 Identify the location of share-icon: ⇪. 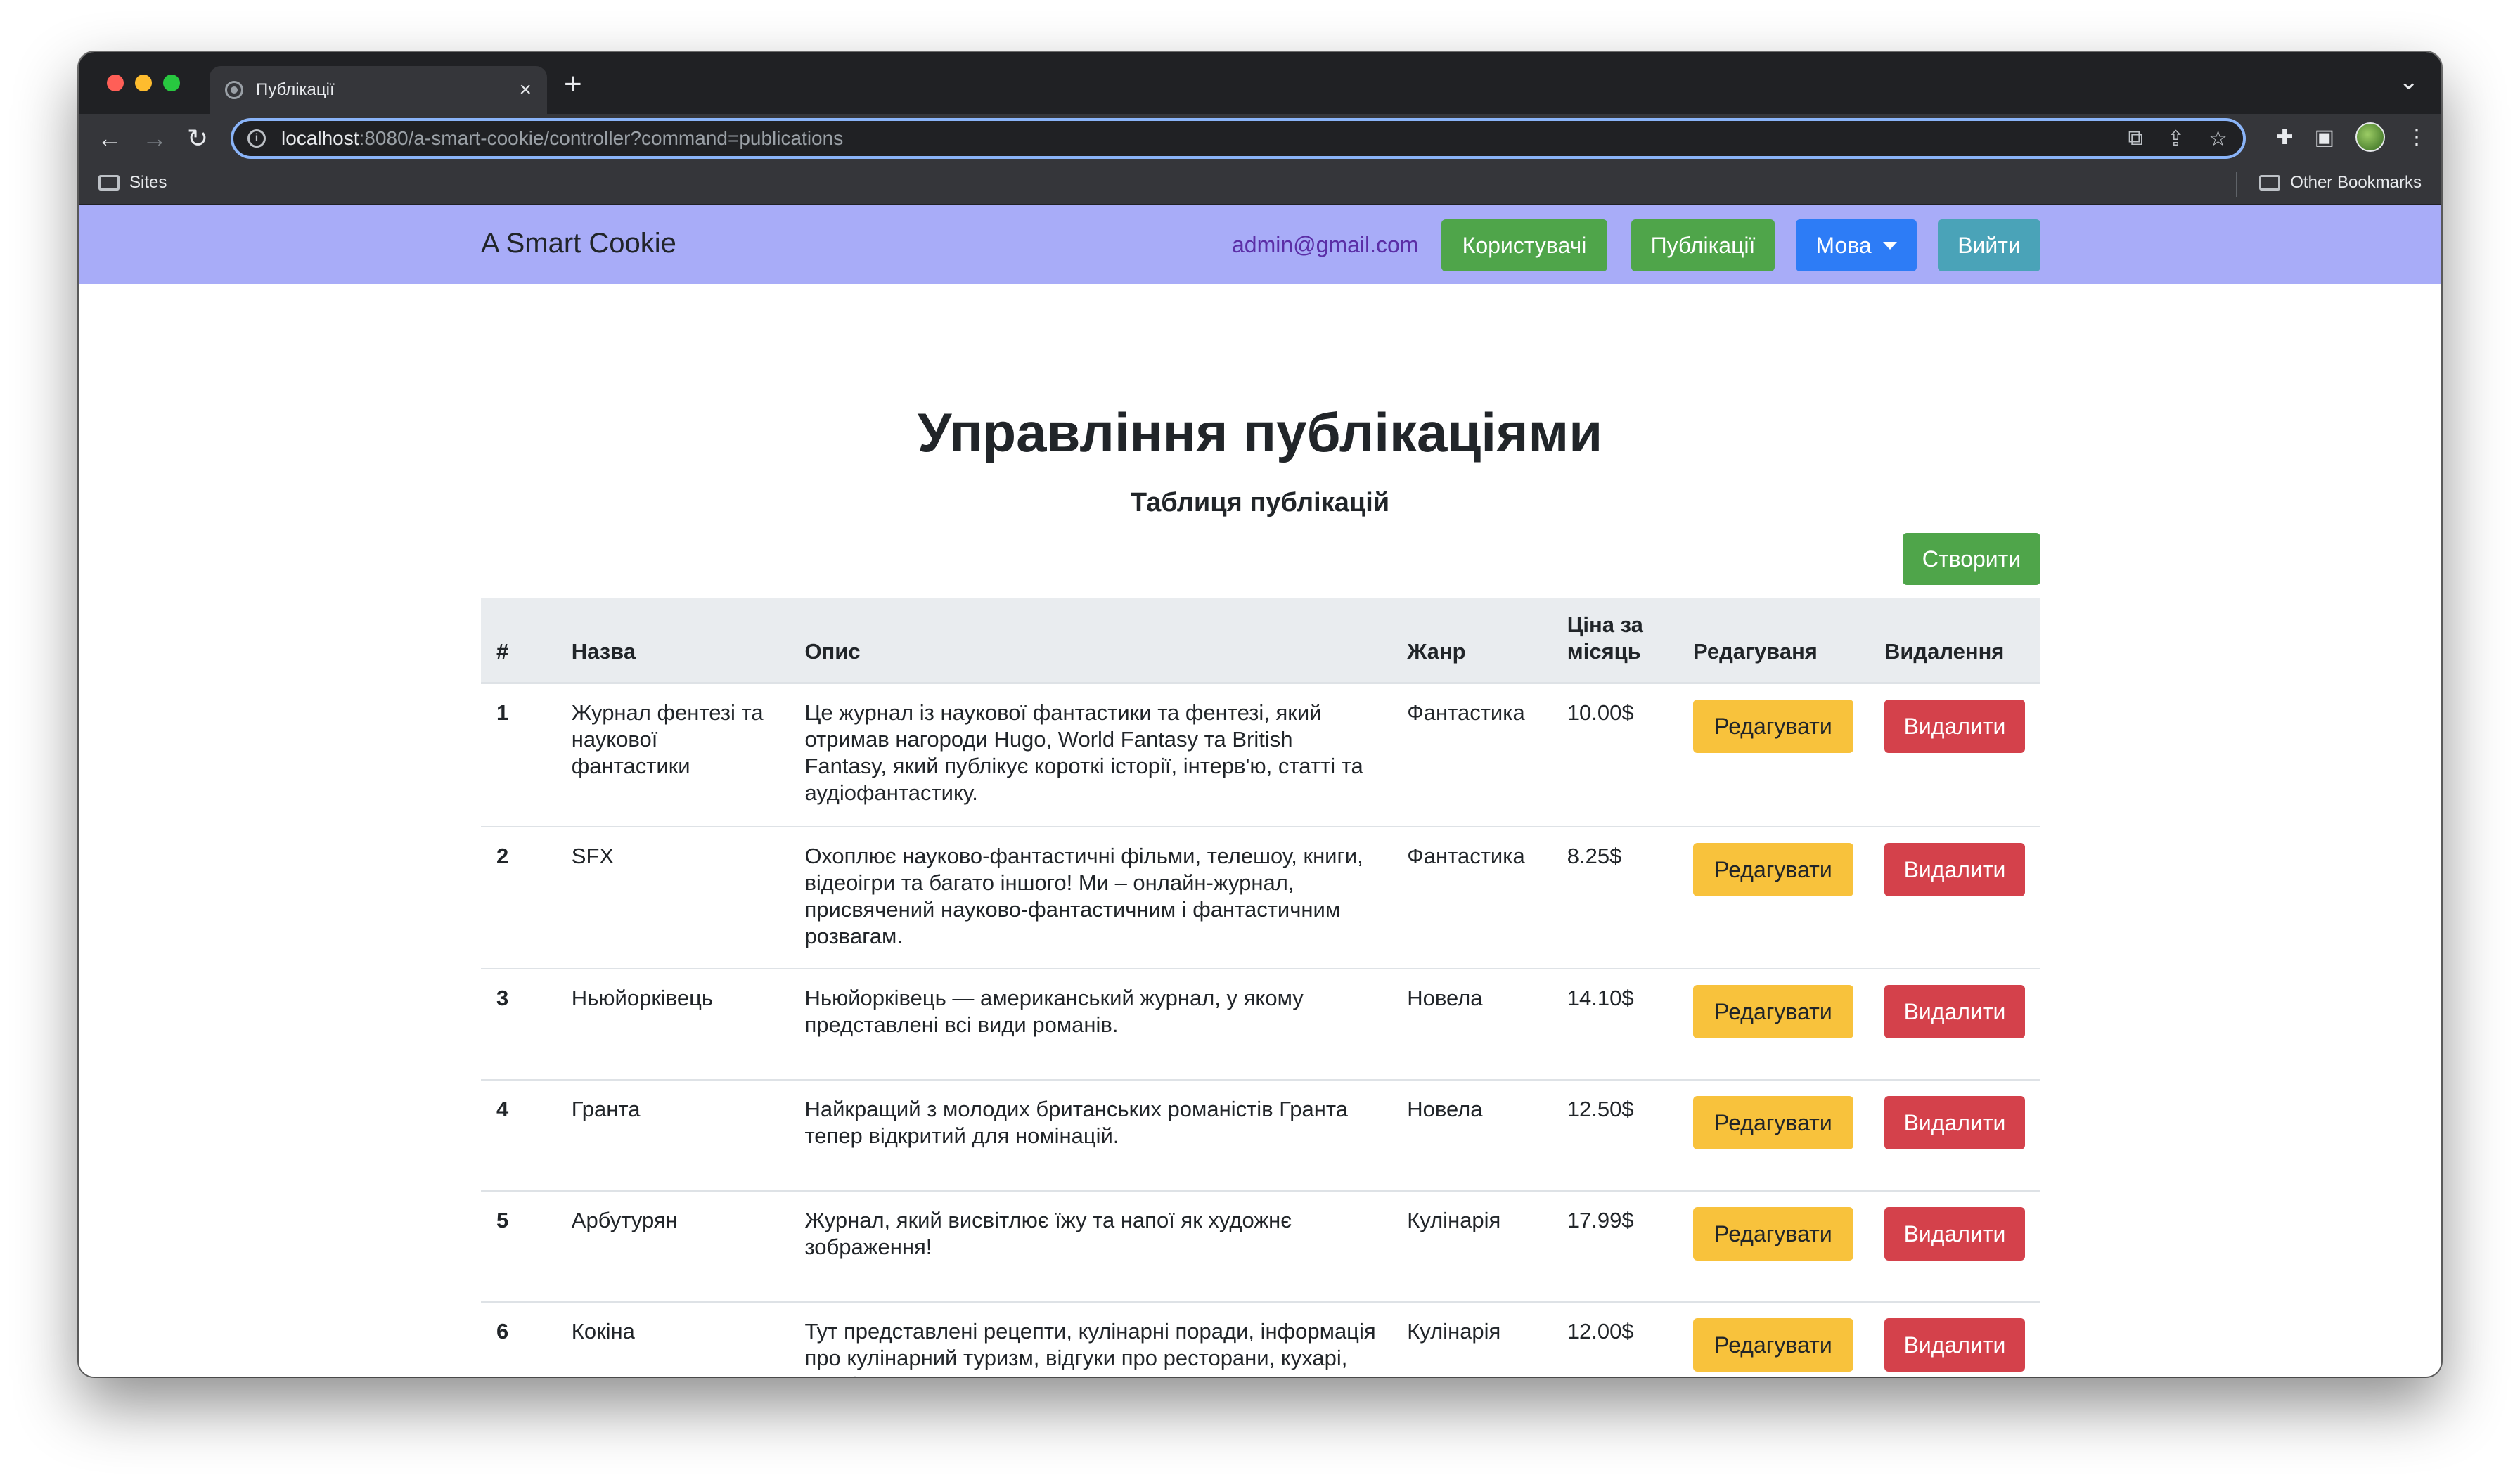
(2176, 139).